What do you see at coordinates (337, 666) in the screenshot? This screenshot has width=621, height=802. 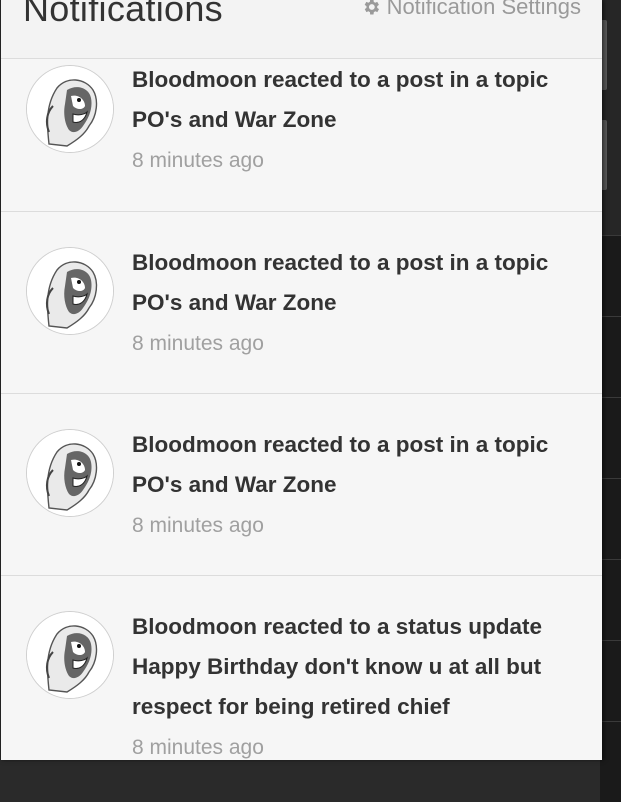 I see `notification-line: Happy Birthday don't know u at all but` at bounding box center [337, 666].